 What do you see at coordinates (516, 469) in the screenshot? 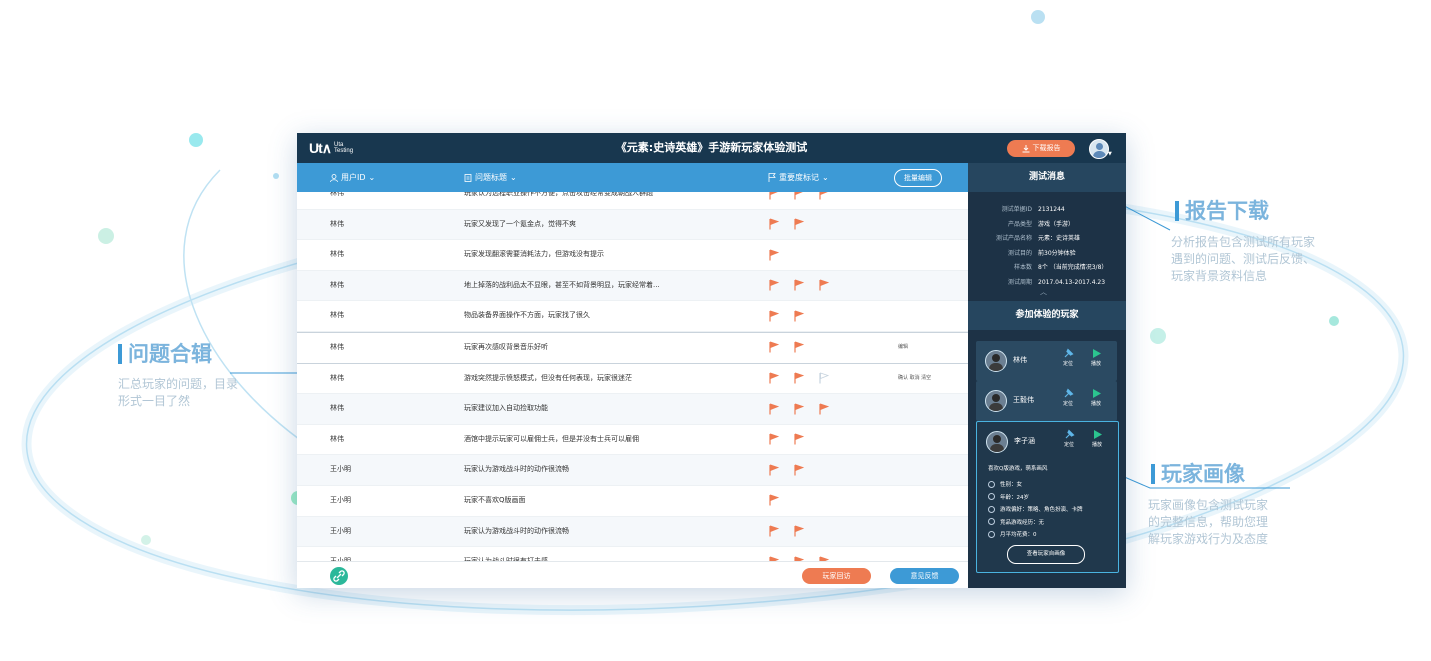
I see `row-issue-title: 玩家认为游戏战斗时的动作很流畅` at bounding box center [516, 469].